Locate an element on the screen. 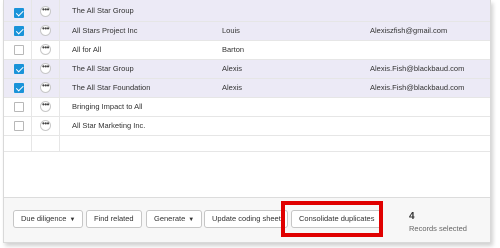 The height and width of the screenshot is (248, 500). due-diligence-dropdown: Due diligence ▼ is located at coordinates (48, 219).